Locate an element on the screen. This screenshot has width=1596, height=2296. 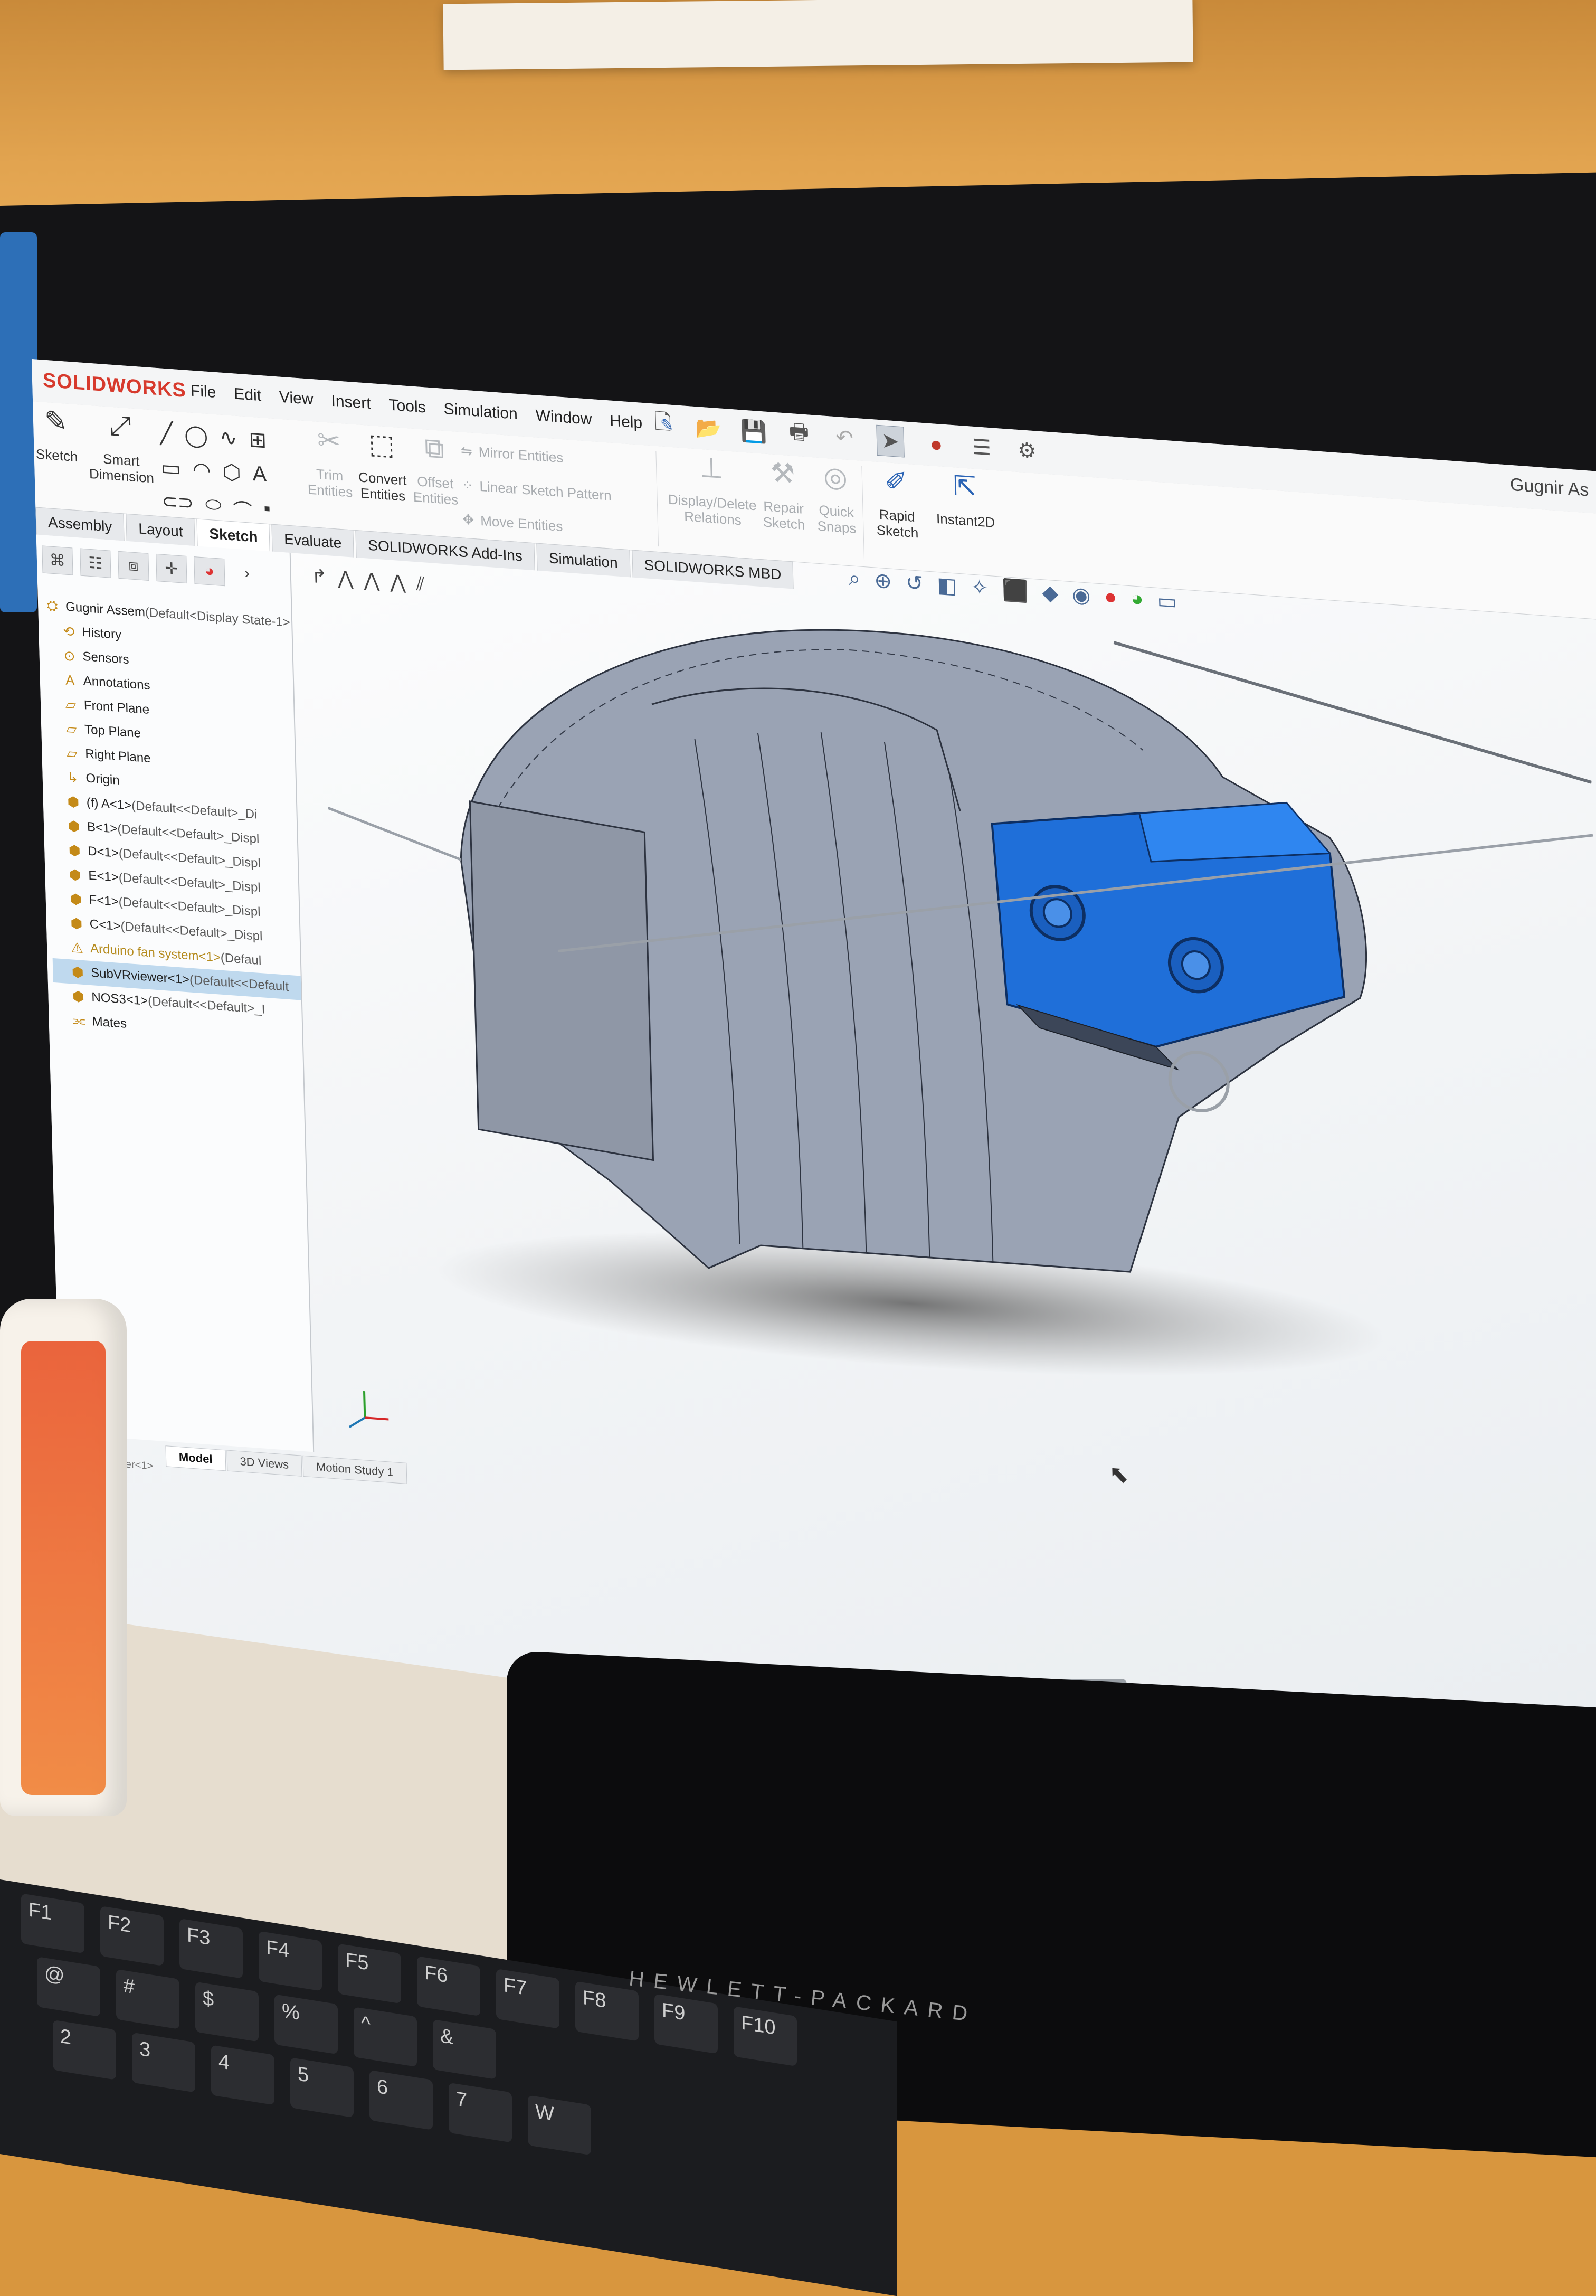
keyboard-key: @ is located at coordinates (68, 1987).